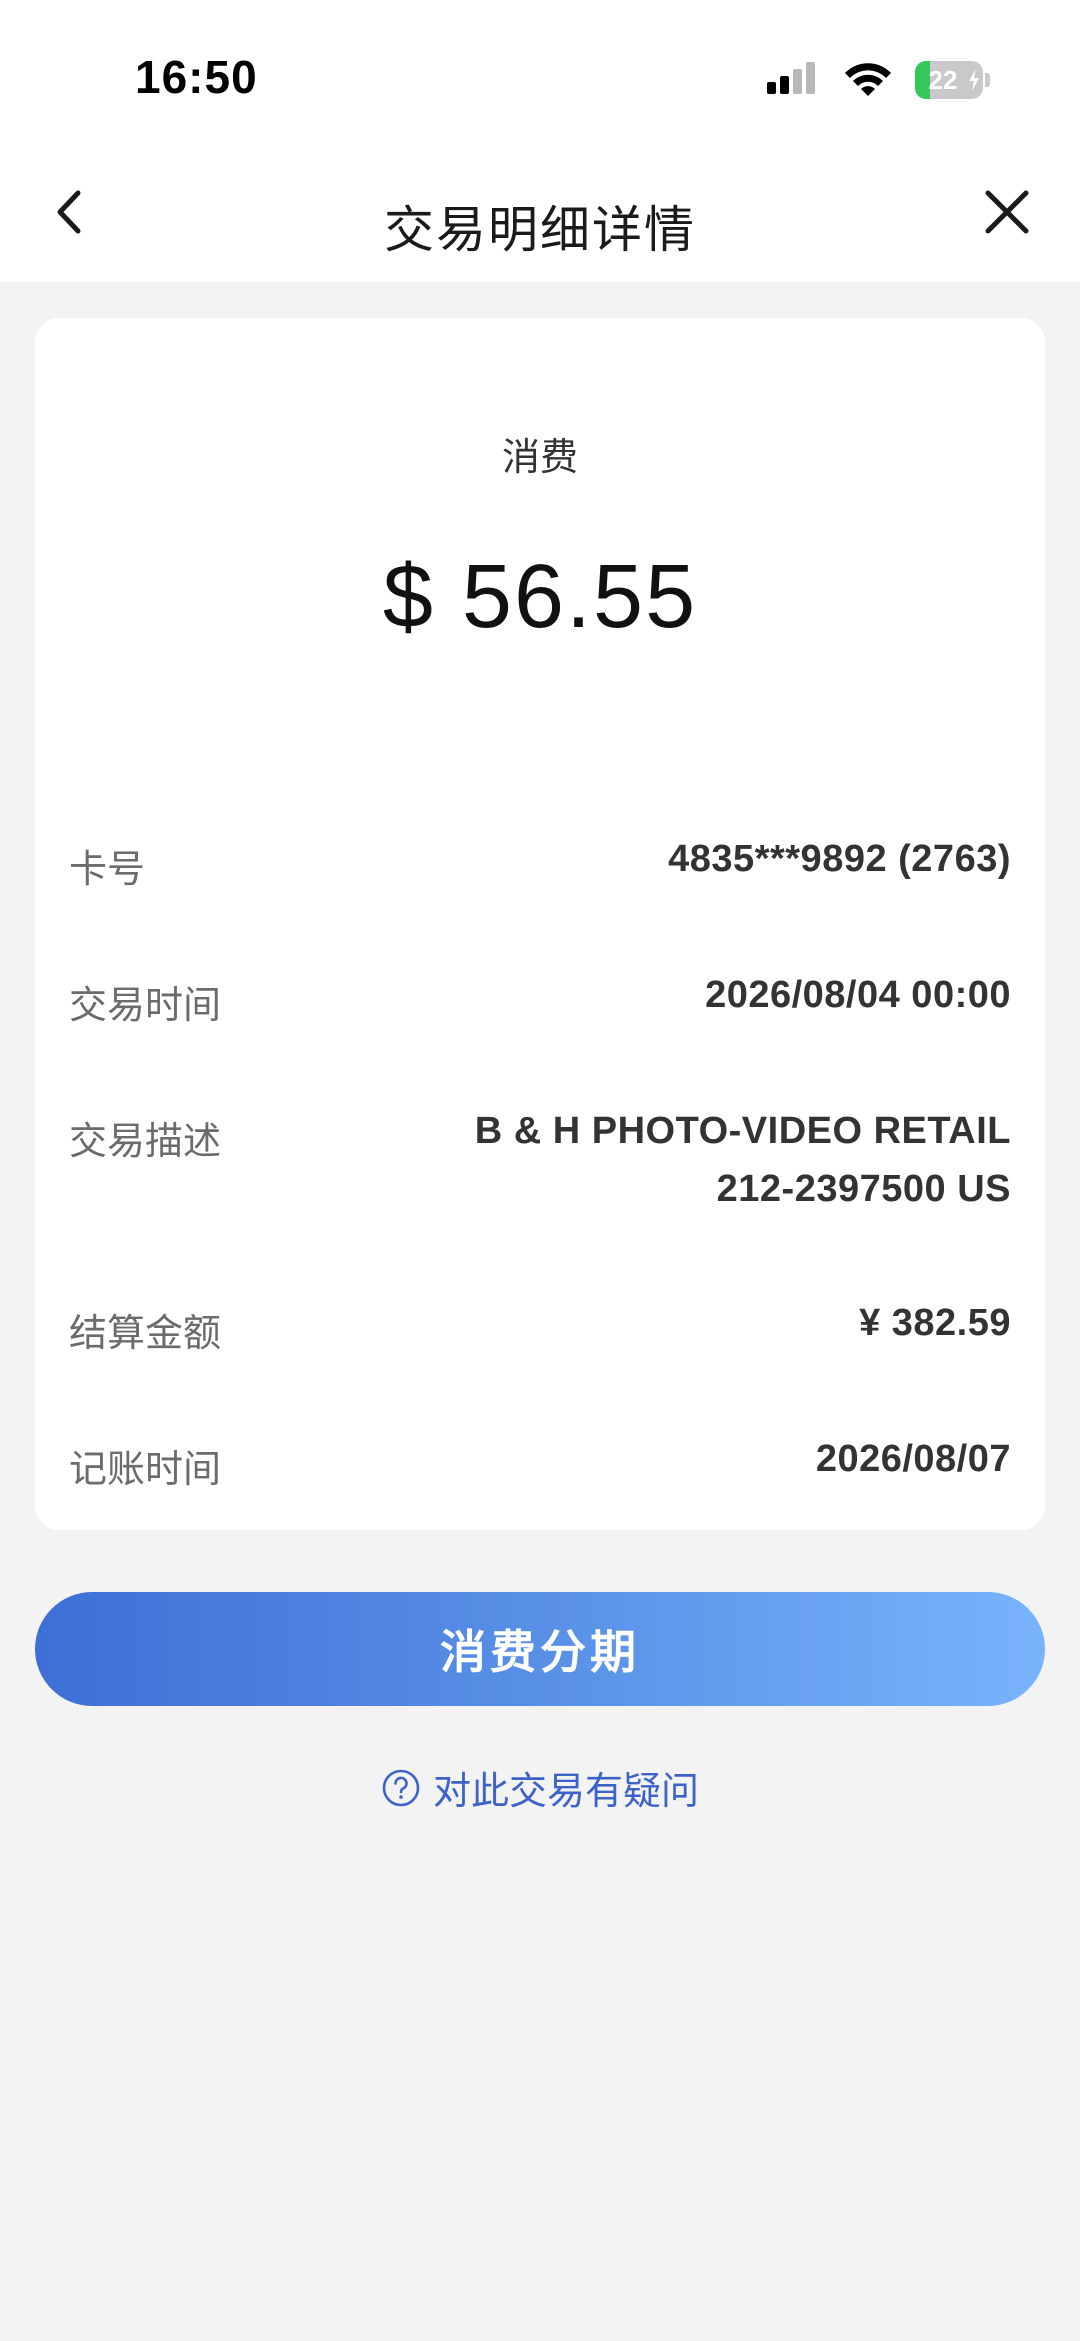  What do you see at coordinates (540, 230) in the screenshot?
I see `page-title: 交易明细详情` at bounding box center [540, 230].